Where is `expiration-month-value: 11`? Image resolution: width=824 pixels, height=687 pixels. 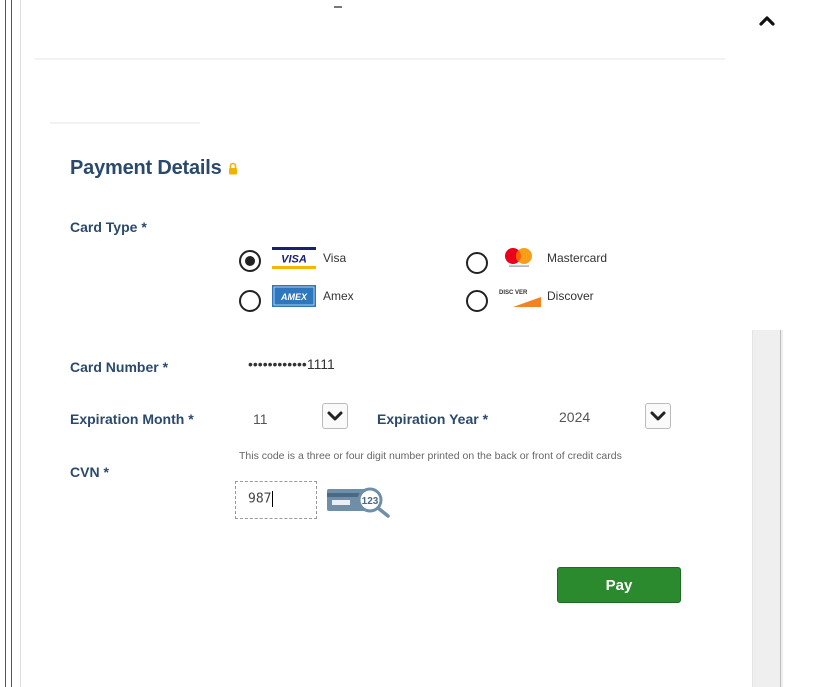 expiration-month-value: 11 is located at coordinates (260, 419).